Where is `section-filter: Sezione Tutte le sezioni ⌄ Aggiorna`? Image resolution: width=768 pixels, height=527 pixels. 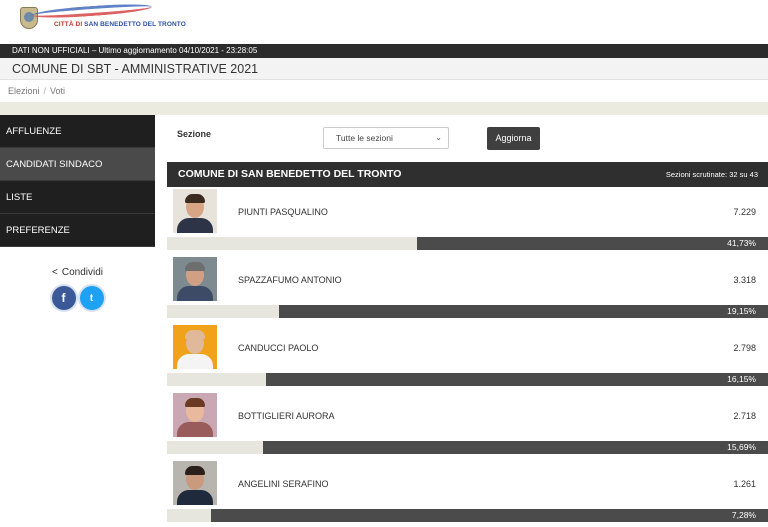
section-filter: Sezione Tutte le sezioni ⌄ Aggiorna is located at coordinates (467, 137).